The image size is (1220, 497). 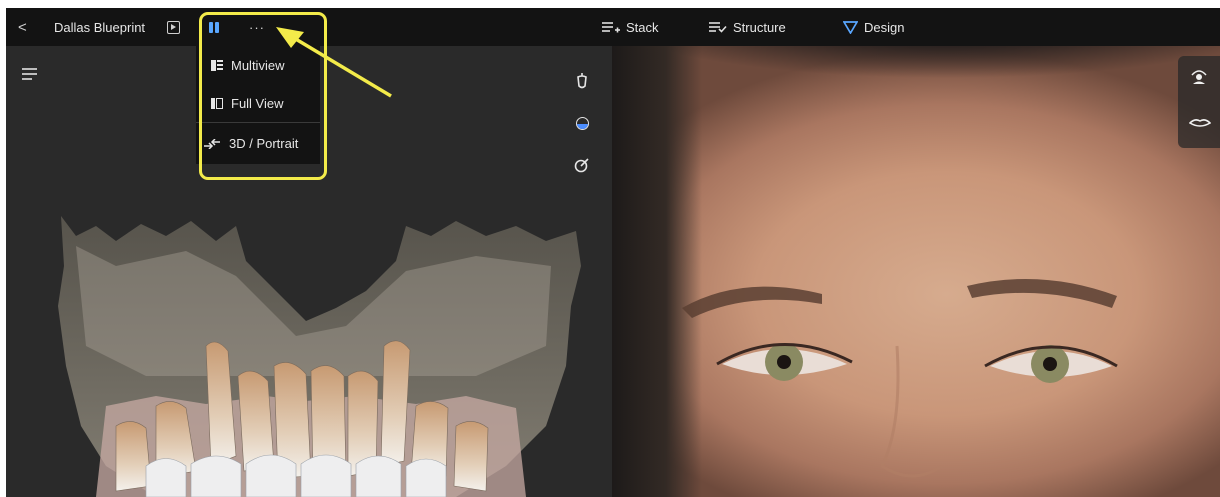 I want to click on multiview-icon, so click(x=217, y=65).